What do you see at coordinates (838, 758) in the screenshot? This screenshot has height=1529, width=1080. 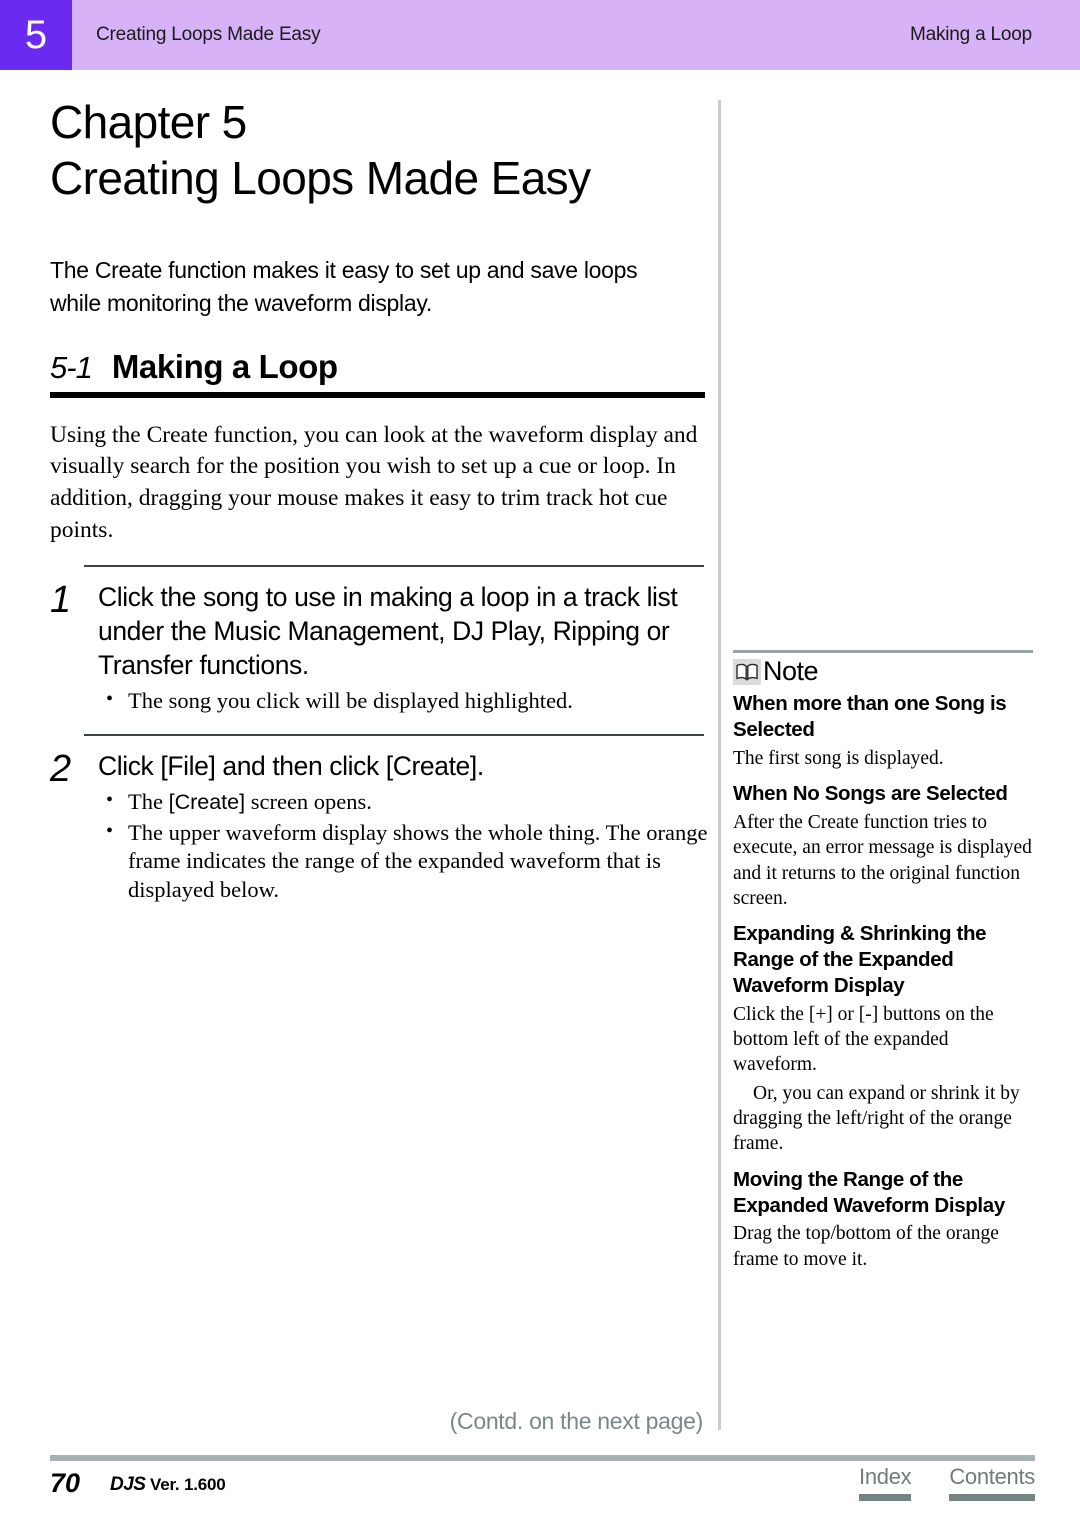 I see `note-body: The first song is displayed.` at bounding box center [838, 758].